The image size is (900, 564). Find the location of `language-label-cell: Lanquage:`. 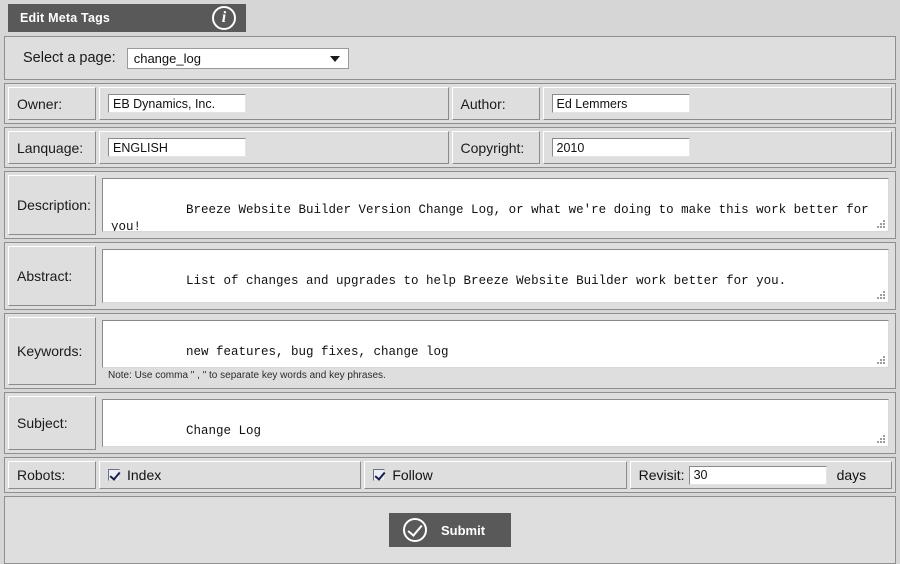

language-label-cell: Lanquage: is located at coordinates (52, 147).